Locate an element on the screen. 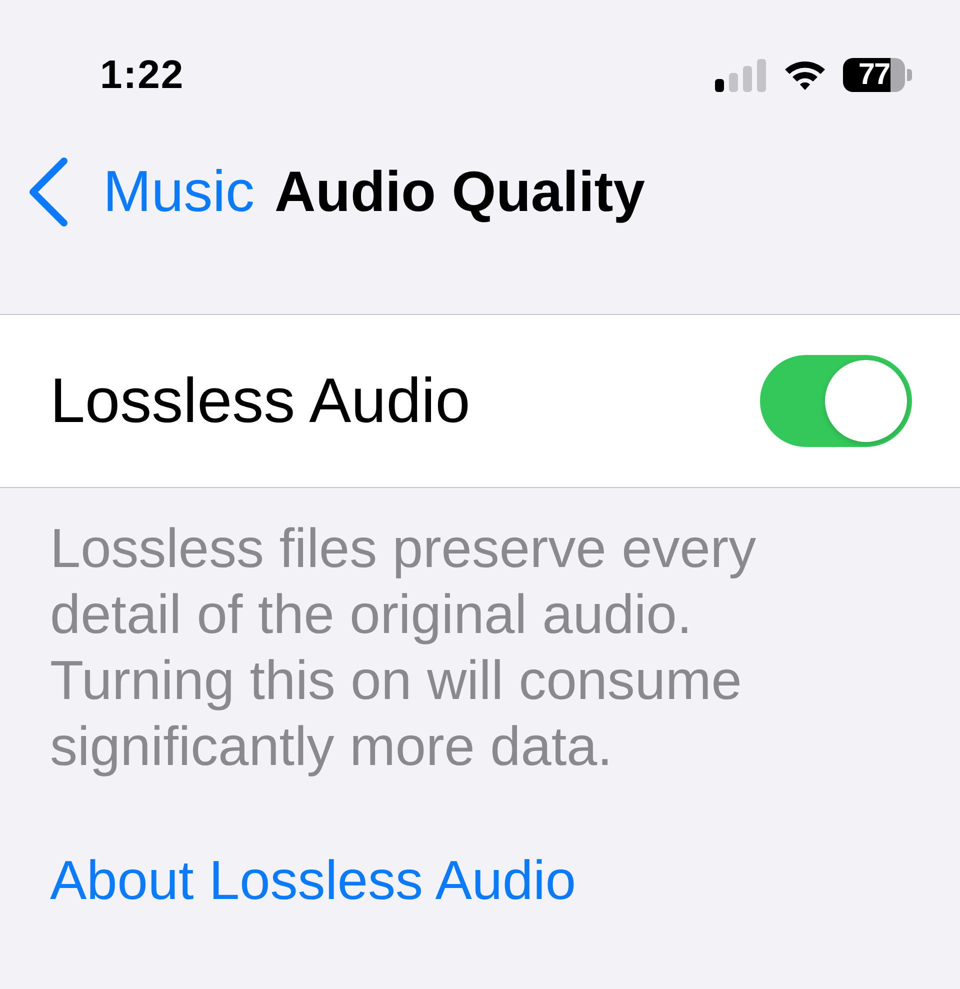 Image resolution: width=960 pixels, height=989 pixels. setting-label: Lossless Audio is located at coordinates (260, 401).